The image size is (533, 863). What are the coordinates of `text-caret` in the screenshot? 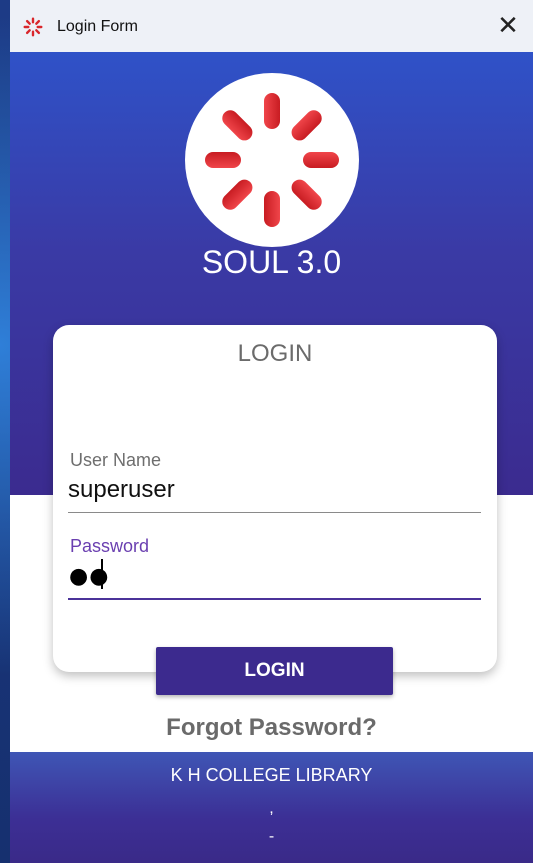 It's located at (102, 574).